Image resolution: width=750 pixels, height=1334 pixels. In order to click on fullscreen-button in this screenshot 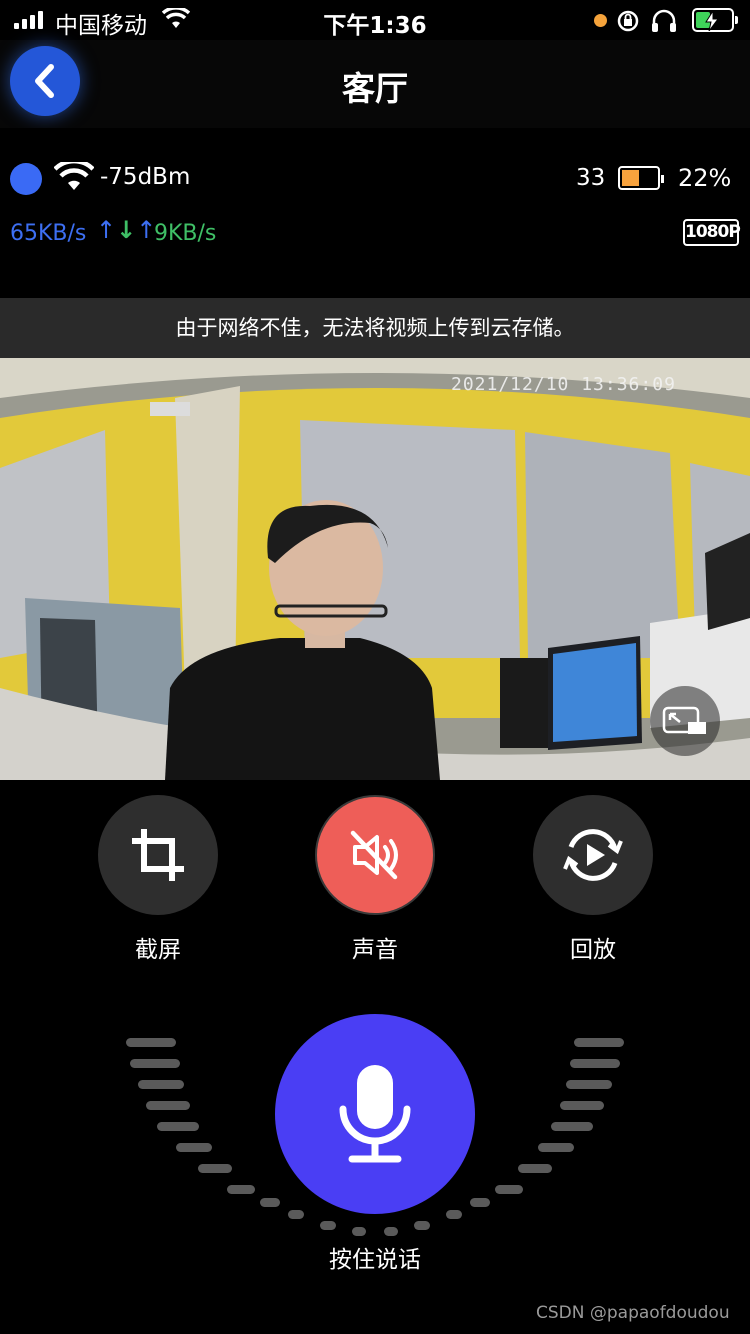, I will do `click(685, 721)`.